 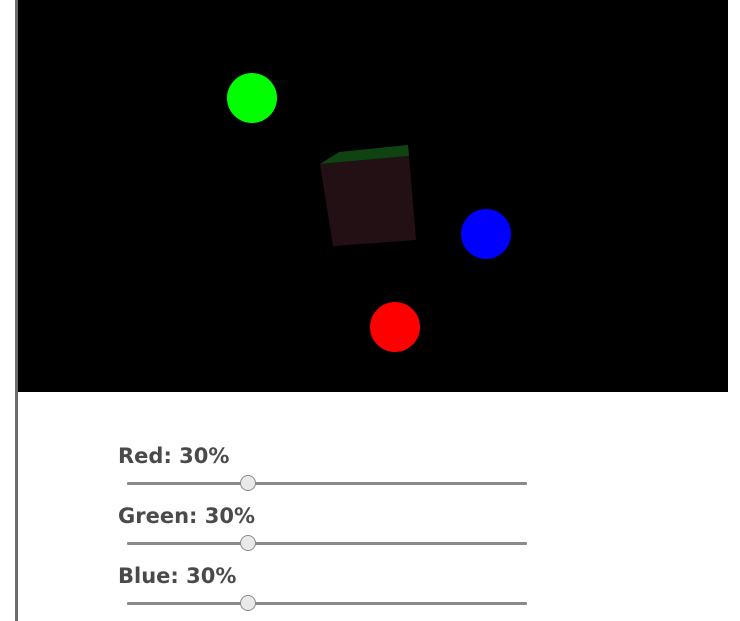 I want to click on red-light-sphere, so click(x=395, y=327).